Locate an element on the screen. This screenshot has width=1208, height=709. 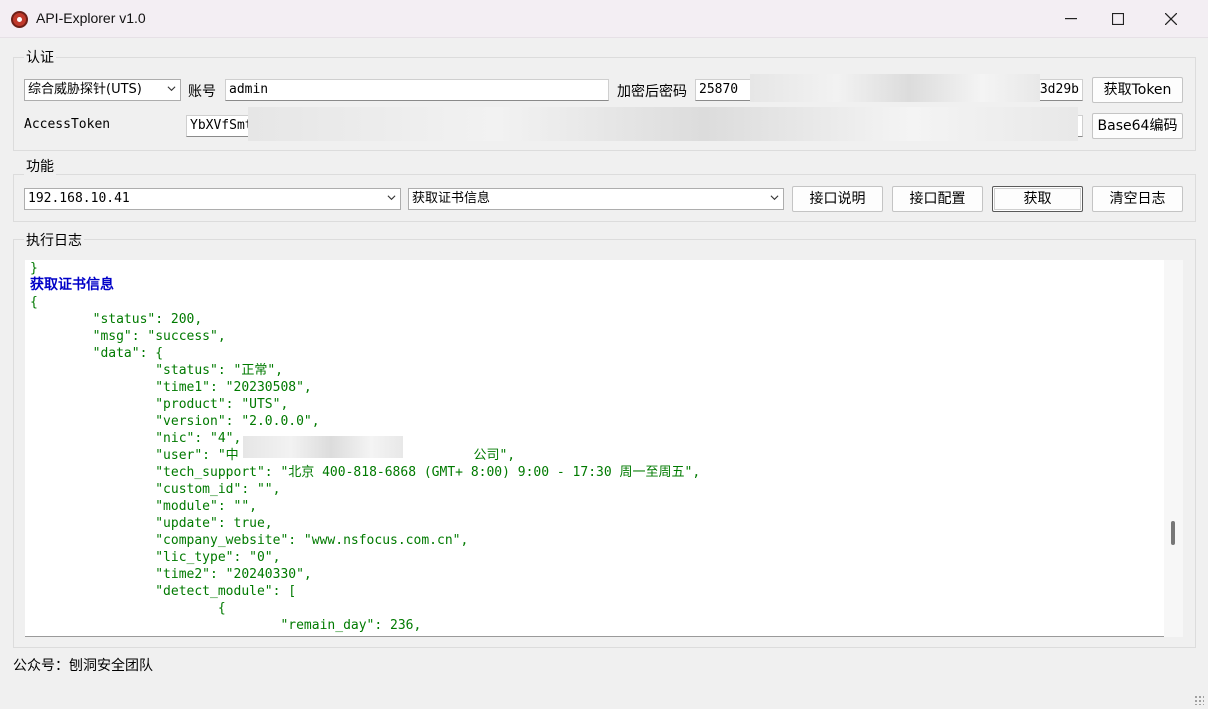
host-select-value: 192.168.10.41 is located at coordinates (79, 198).